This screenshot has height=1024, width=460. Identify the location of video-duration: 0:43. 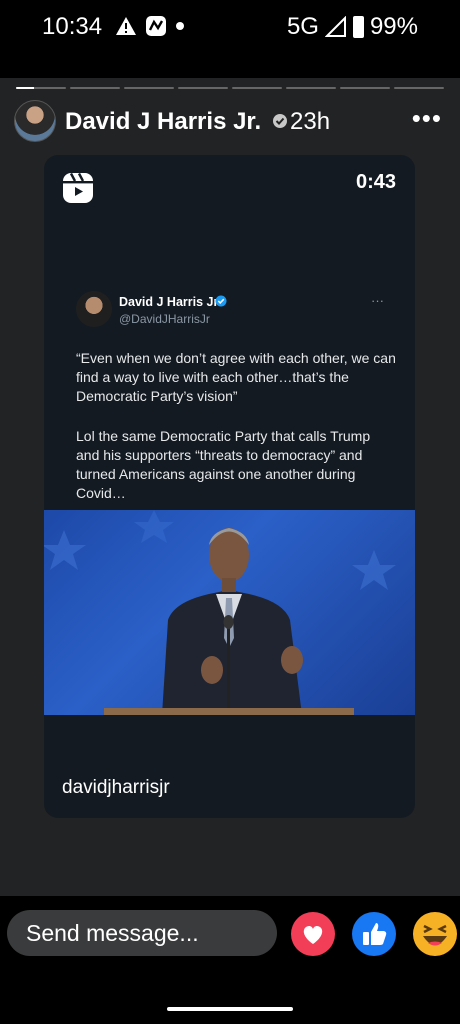
(375, 182).